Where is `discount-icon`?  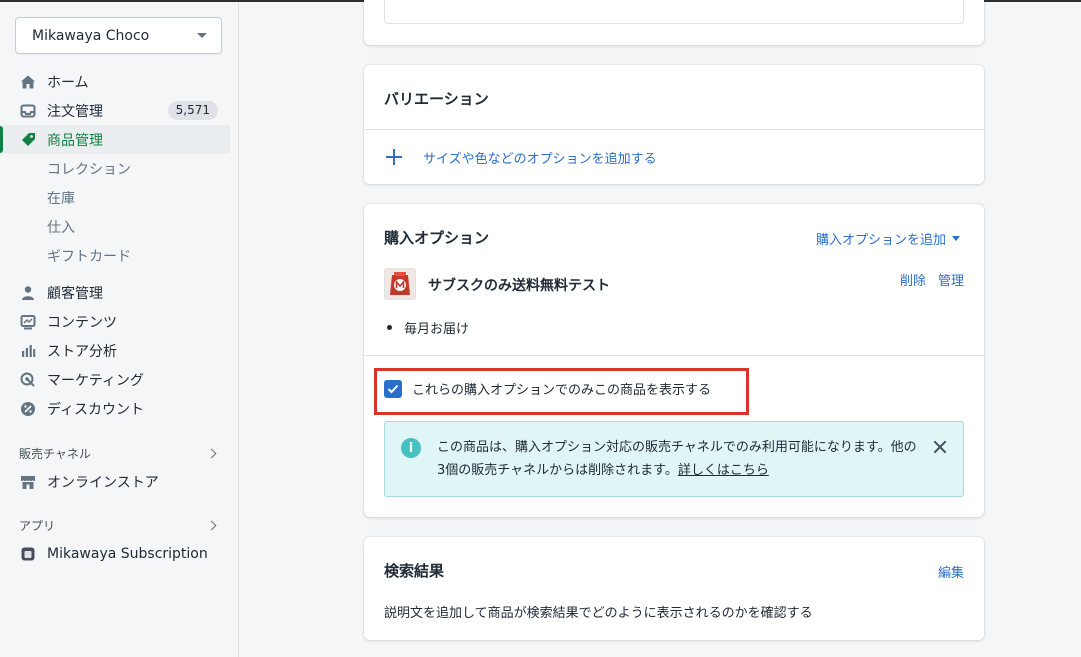 discount-icon is located at coordinates (28, 409).